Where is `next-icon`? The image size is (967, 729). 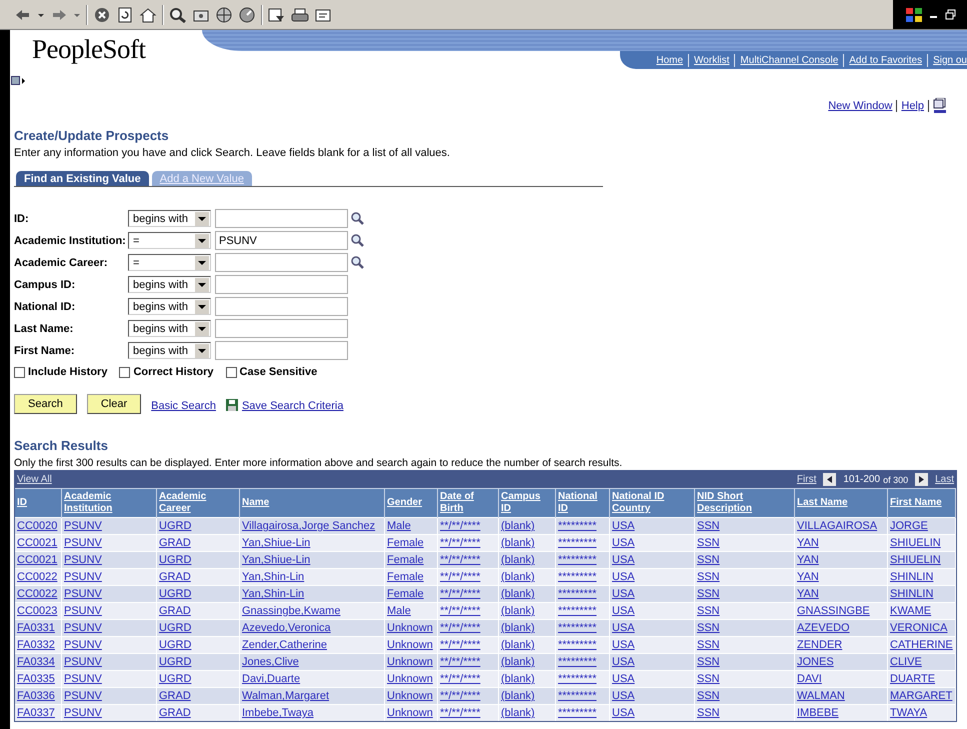 next-icon is located at coordinates (921, 479).